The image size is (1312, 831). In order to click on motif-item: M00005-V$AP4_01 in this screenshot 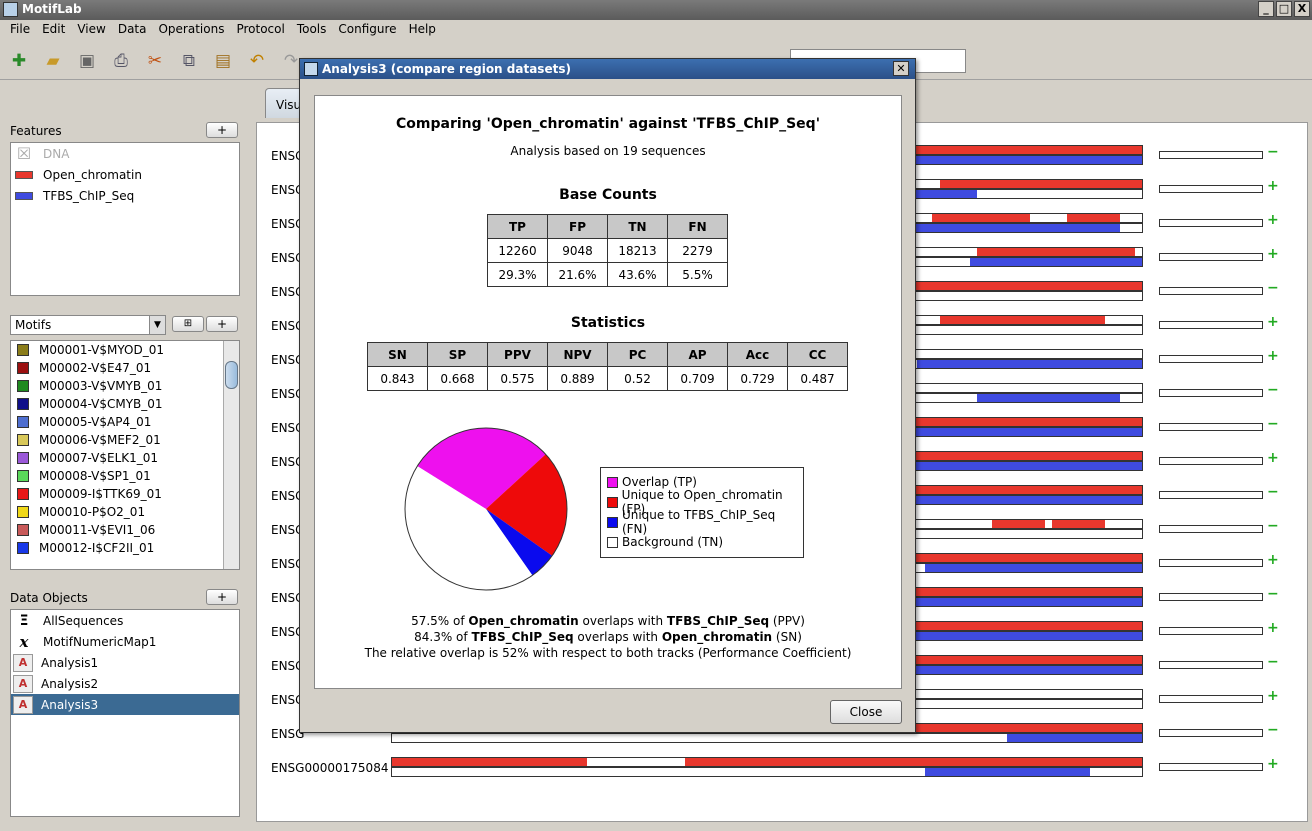, I will do `click(125, 422)`.